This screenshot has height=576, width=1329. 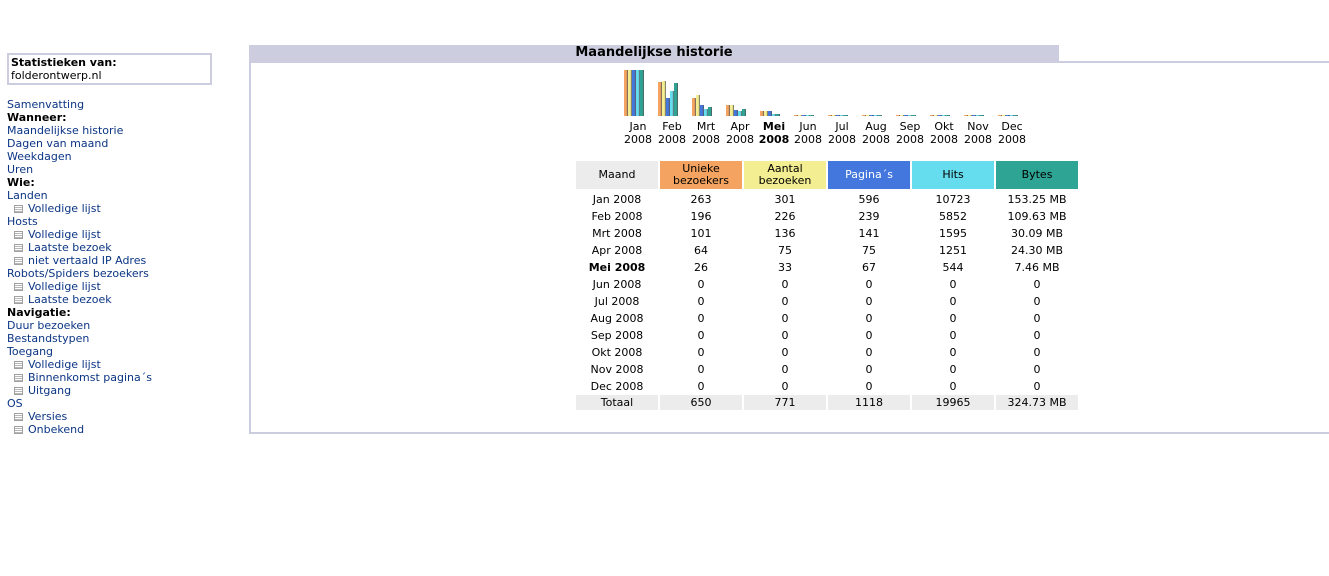 I want to click on cell-month: Sep 2008, so click(x=617, y=335).